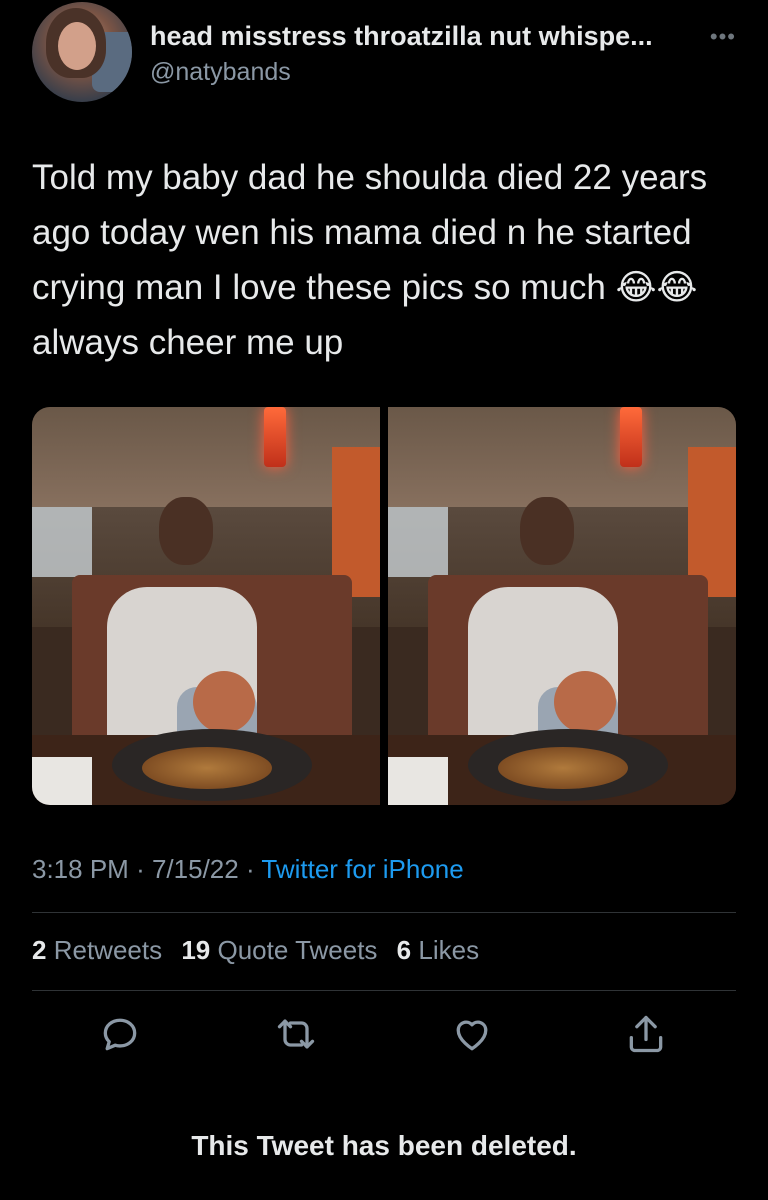  What do you see at coordinates (646, 1034) in the screenshot?
I see `share-icon` at bounding box center [646, 1034].